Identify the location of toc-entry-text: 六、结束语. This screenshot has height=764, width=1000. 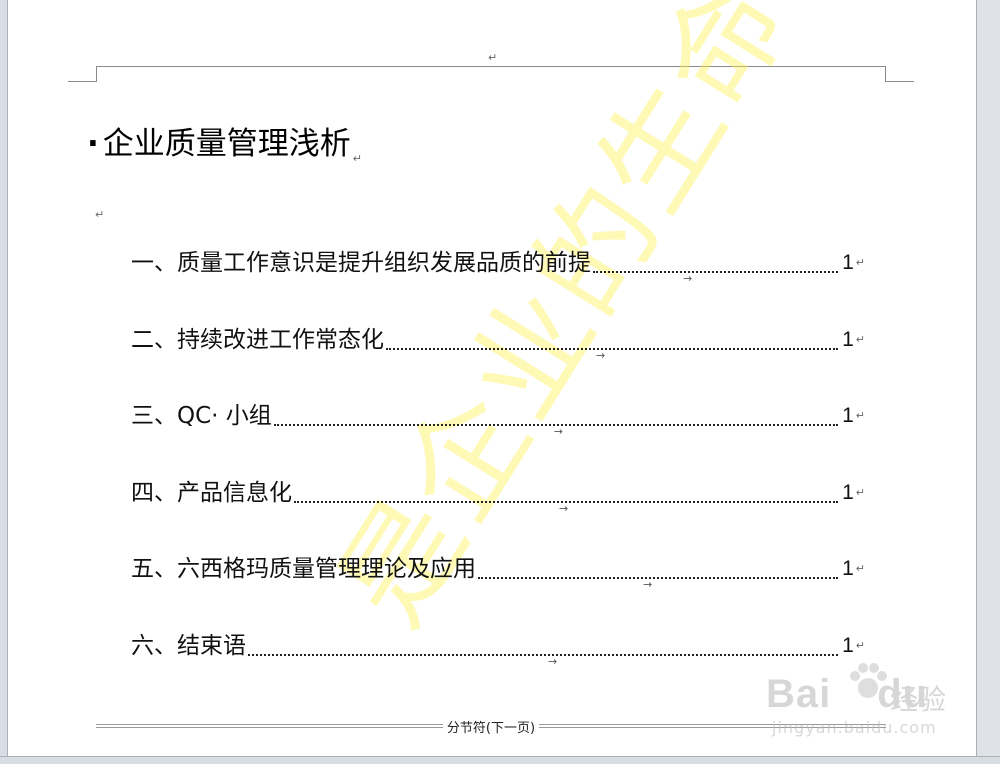
(188, 645).